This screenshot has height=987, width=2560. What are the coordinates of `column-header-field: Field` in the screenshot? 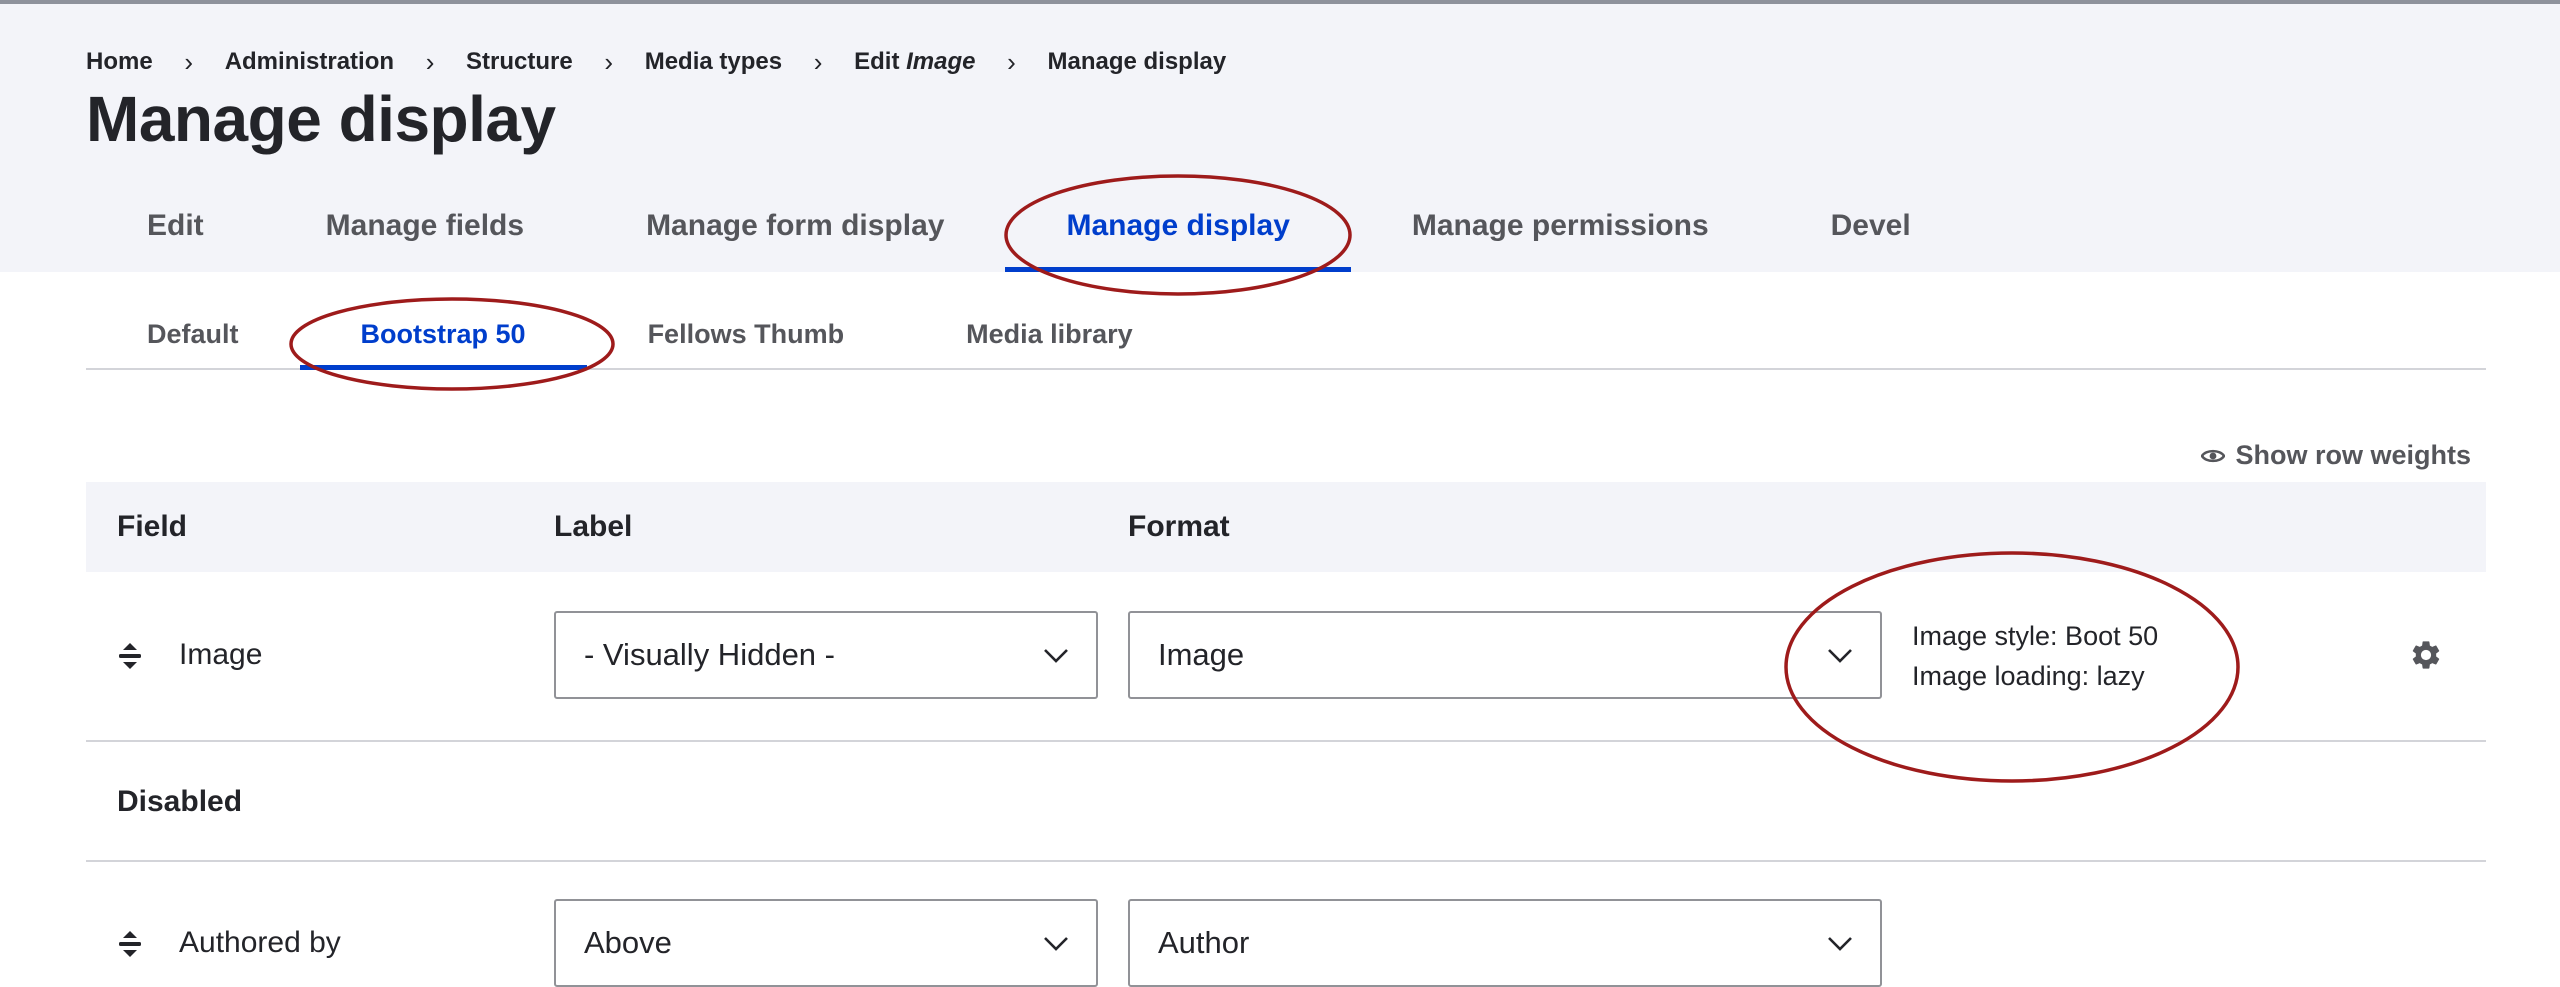 It's located at (152, 526).